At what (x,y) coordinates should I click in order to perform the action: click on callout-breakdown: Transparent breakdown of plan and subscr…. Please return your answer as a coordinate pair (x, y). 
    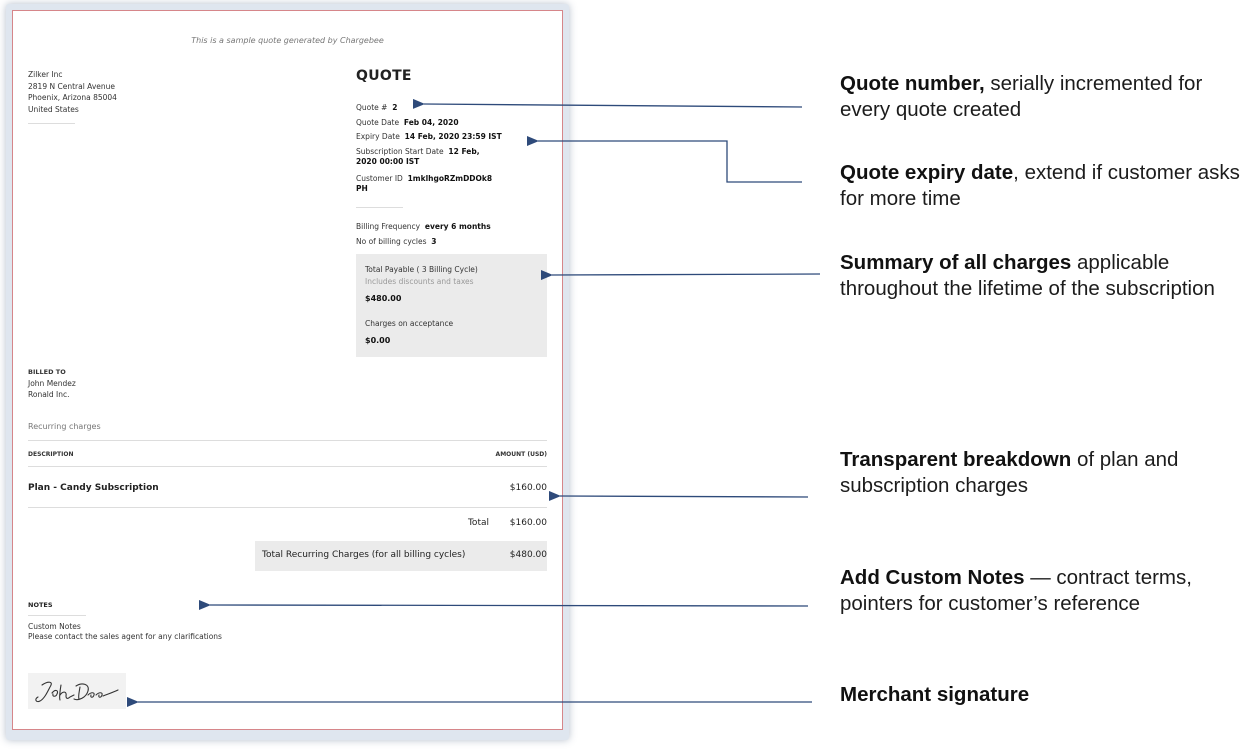
    Looking at the image, I should click on (1009, 472).